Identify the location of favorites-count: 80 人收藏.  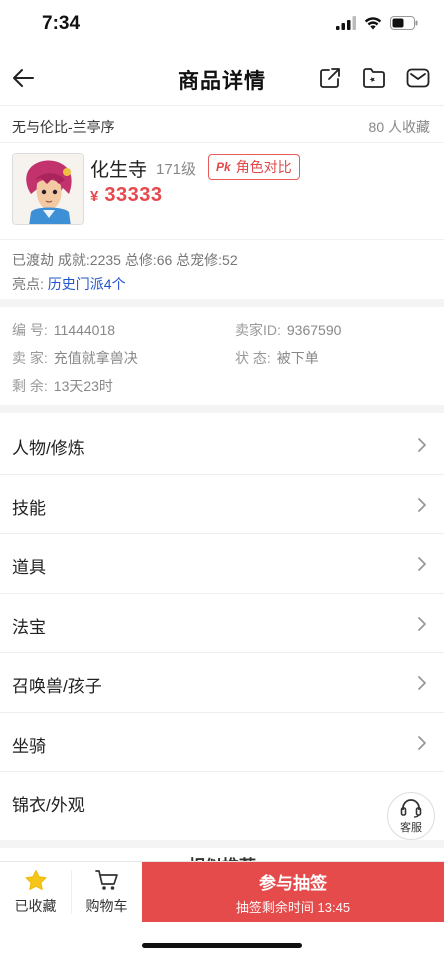
(399, 127).